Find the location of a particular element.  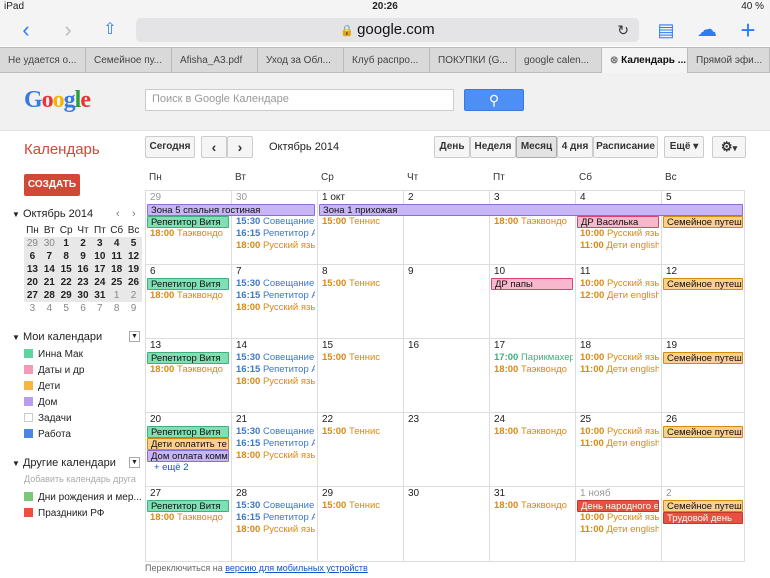

more-events-link: + ещё 2 is located at coordinates (188, 468).